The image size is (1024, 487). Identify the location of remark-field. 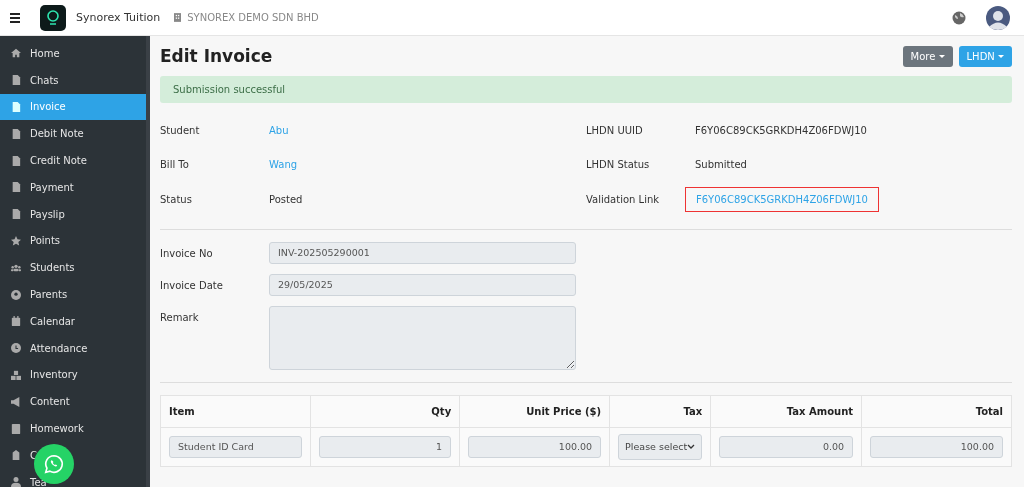
(422, 337).